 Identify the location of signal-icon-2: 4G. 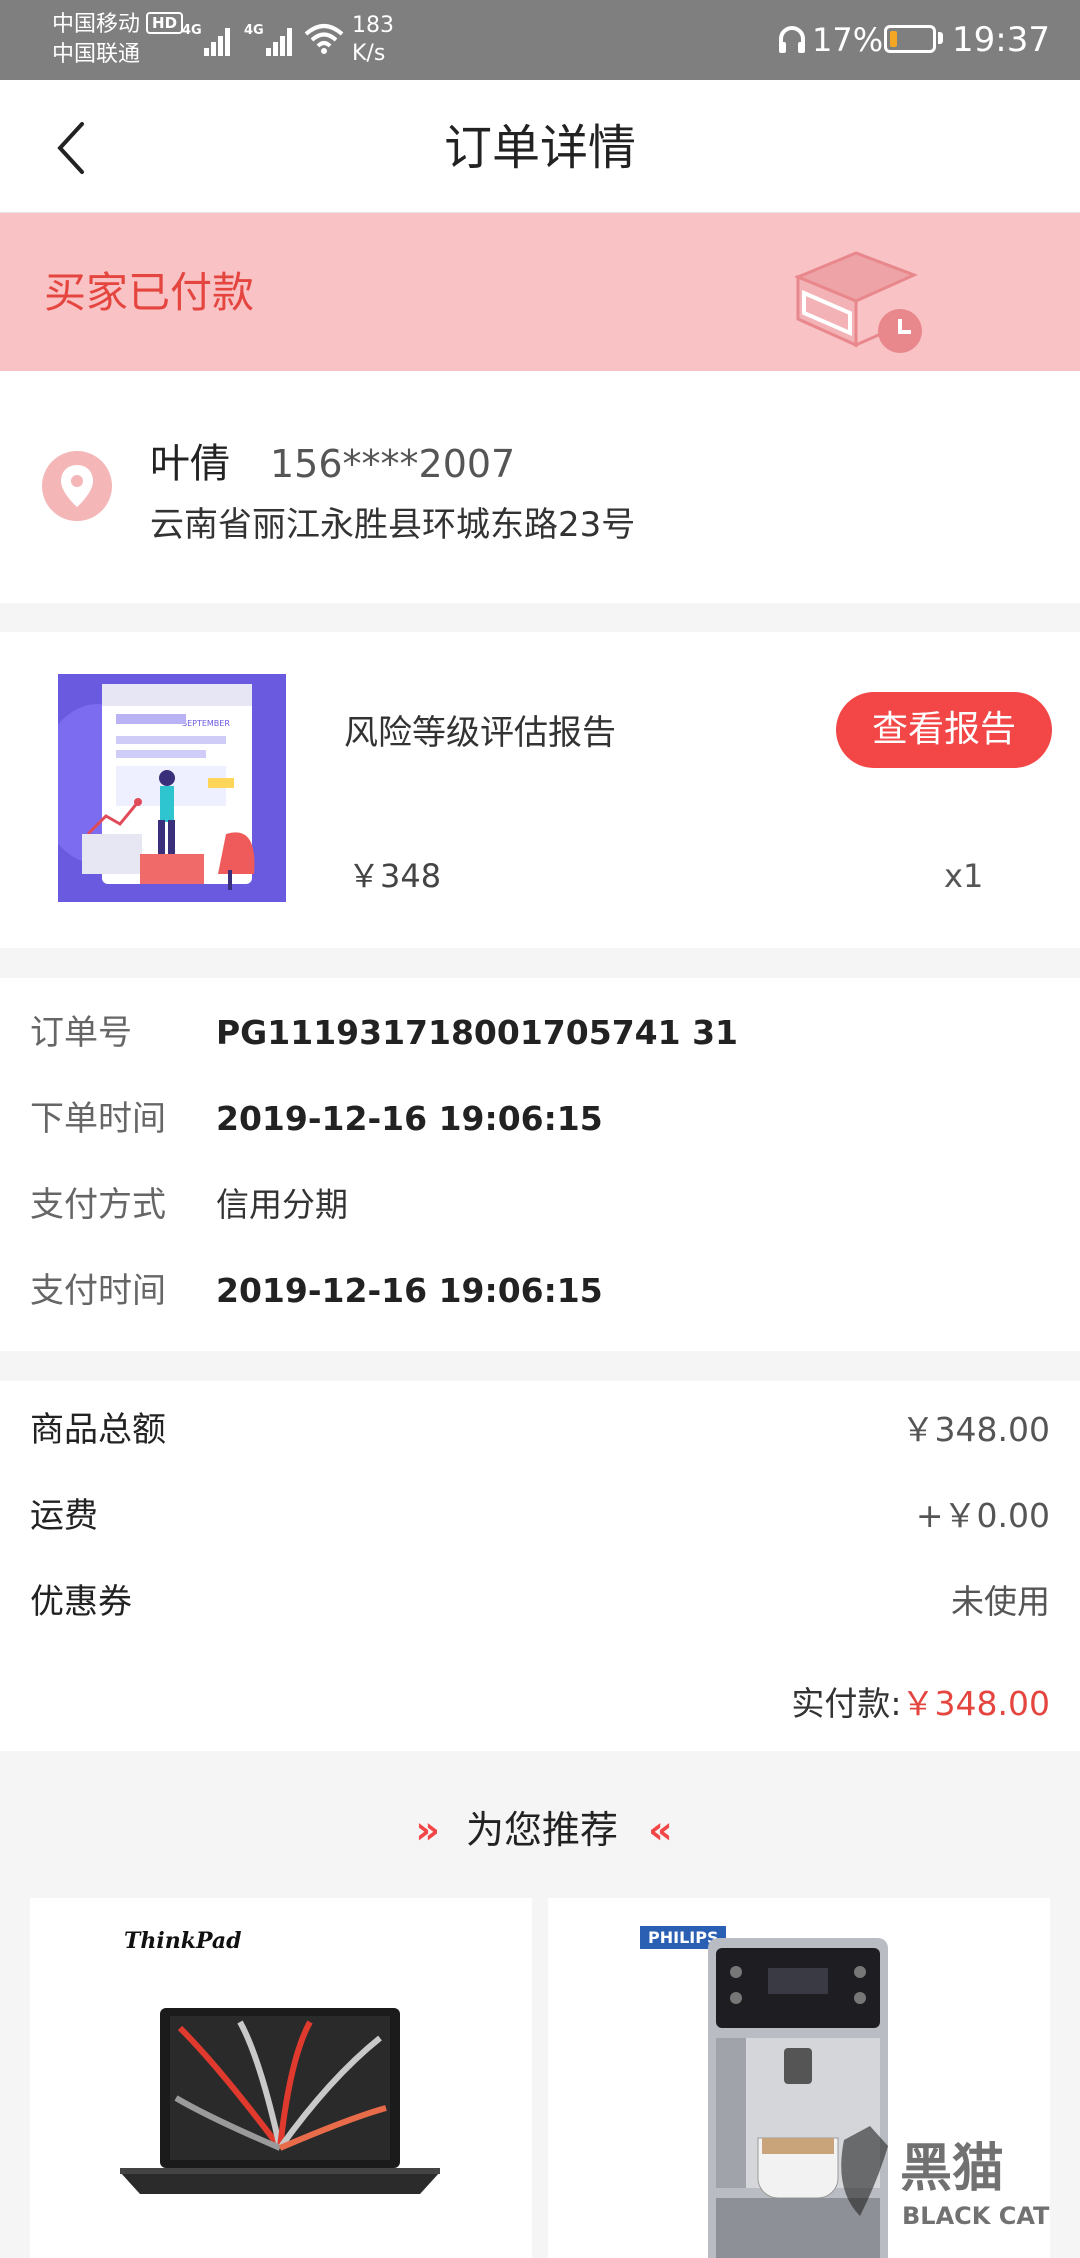
(268, 39).